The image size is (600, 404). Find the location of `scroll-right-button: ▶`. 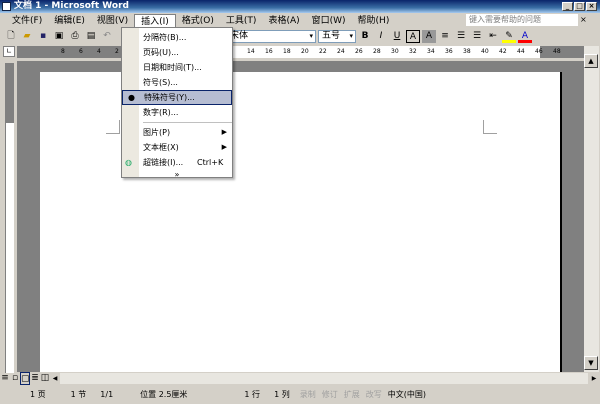

scroll-right-button: ▶ is located at coordinates (594, 378).